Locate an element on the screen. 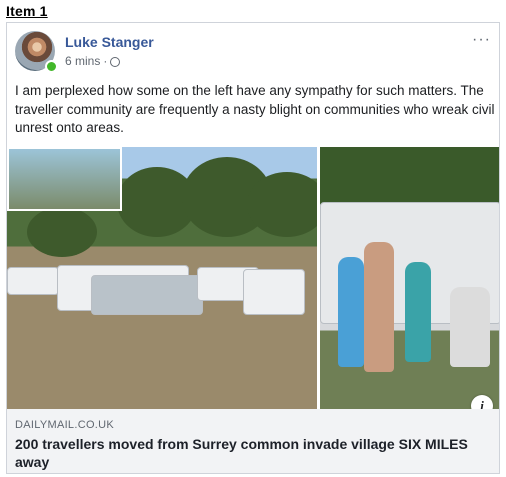 Image resolution: width=506 pixels, height=477 pixels. post-time: 6 mins is located at coordinates (82, 61).